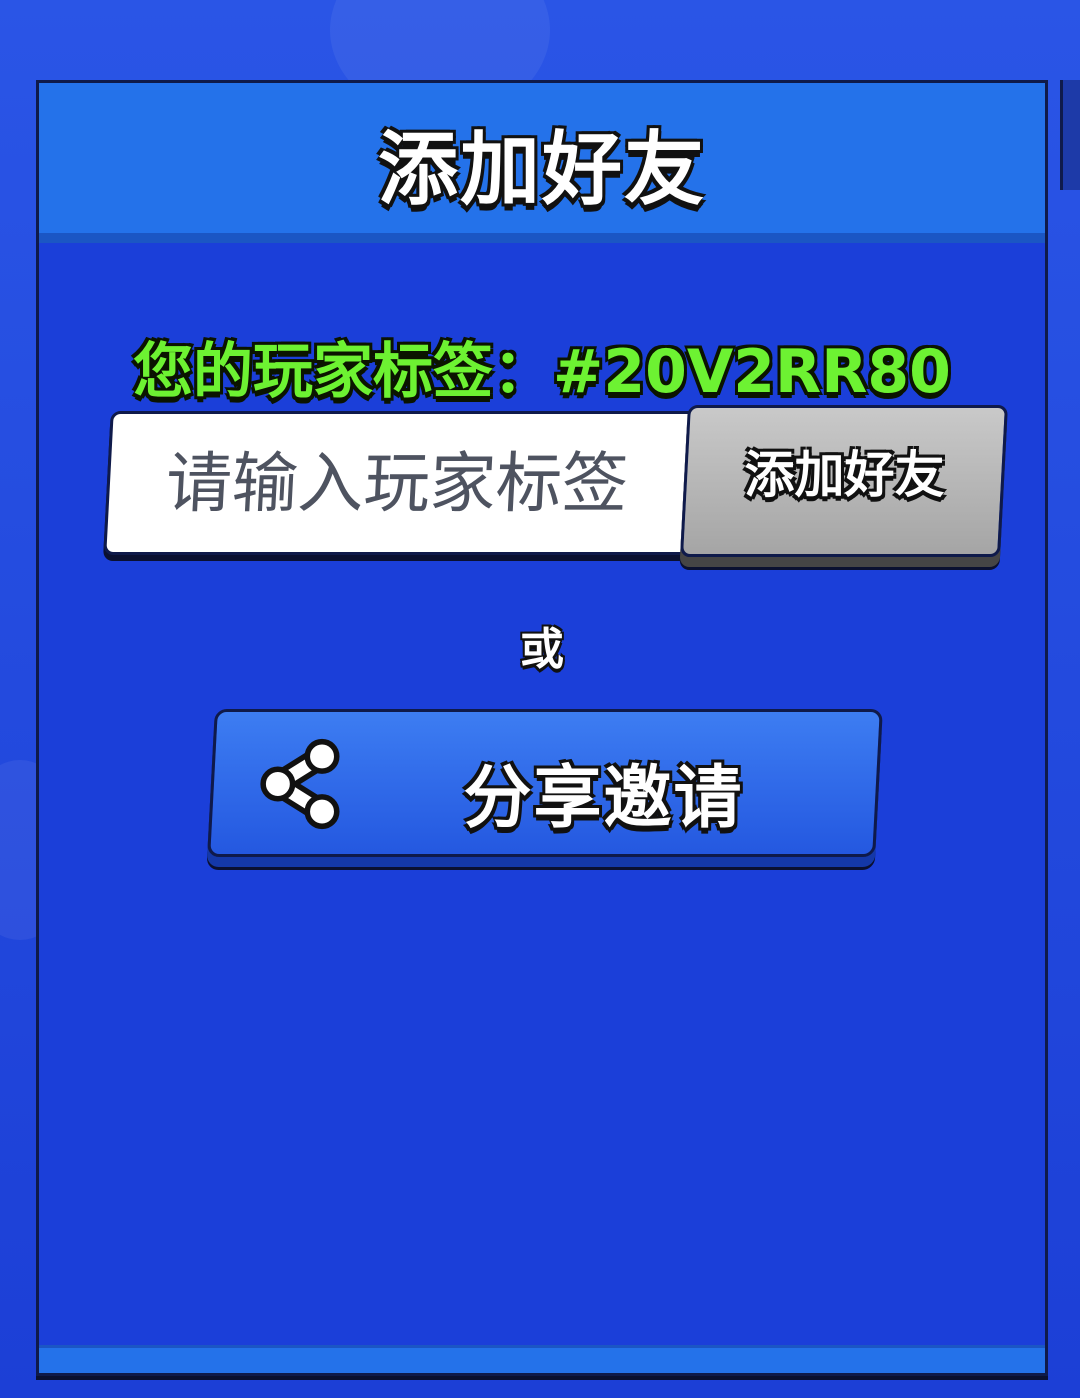 The height and width of the screenshot is (1398, 1080). What do you see at coordinates (542, 372) in the screenshot?
I see `player-tag-label: 您的玩家标签：#20V2RR80` at bounding box center [542, 372].